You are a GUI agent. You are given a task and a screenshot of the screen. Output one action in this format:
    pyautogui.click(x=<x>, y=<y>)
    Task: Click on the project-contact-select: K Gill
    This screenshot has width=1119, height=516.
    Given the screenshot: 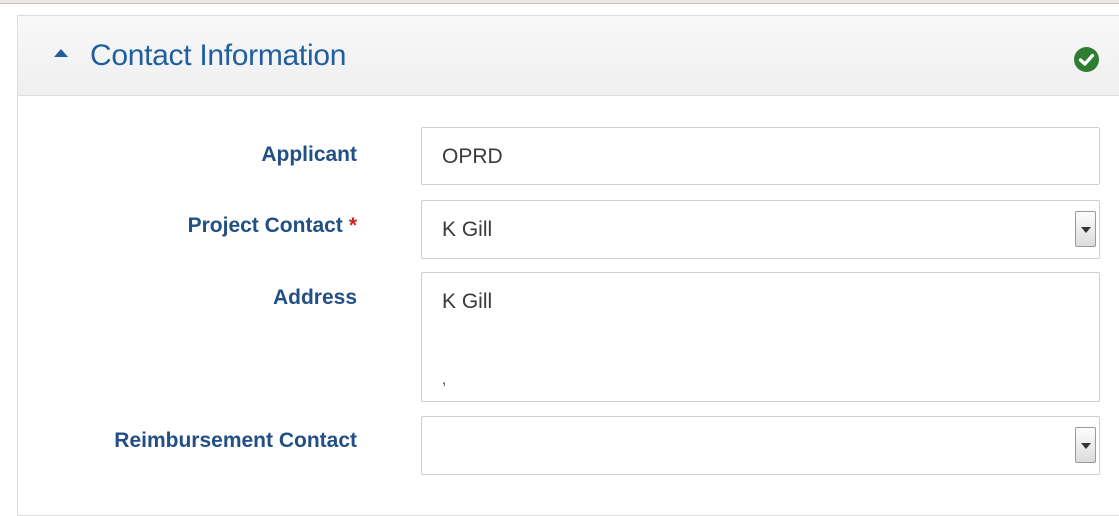 What is the action you would take?
    pyautogui.click(x=760, y=229)
    